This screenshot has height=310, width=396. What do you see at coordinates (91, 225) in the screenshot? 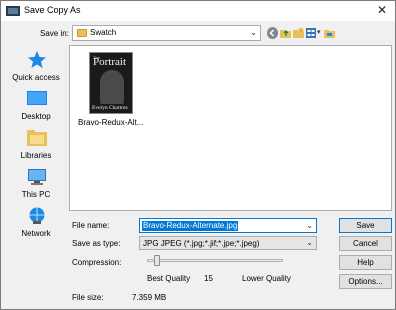
I see `file-name-label: File name:` at bounding box center [91, 225].